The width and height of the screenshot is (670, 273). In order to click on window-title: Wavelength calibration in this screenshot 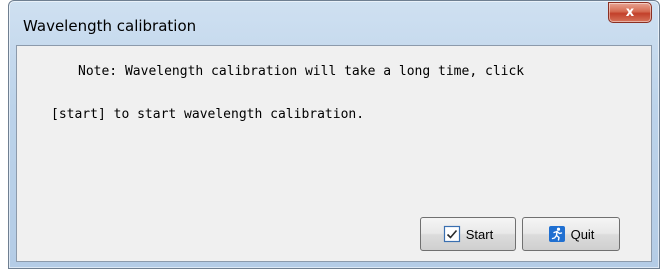, I will do `click(110, 26)`.